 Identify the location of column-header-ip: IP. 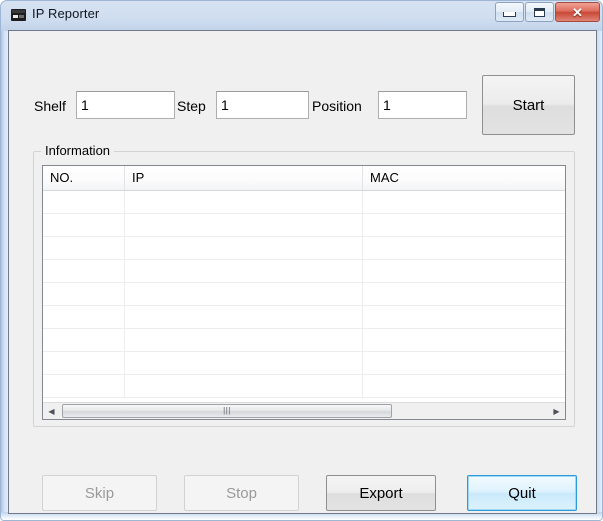
(244, 178).